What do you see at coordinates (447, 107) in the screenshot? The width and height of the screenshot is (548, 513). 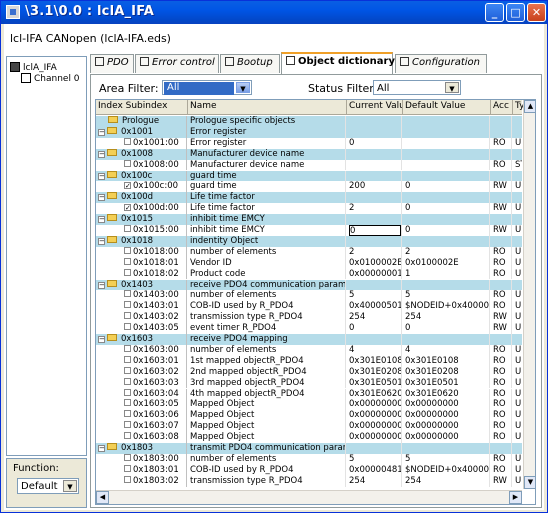 I see `column-header-default-value: Default Value` at bounding box center [447, 107].